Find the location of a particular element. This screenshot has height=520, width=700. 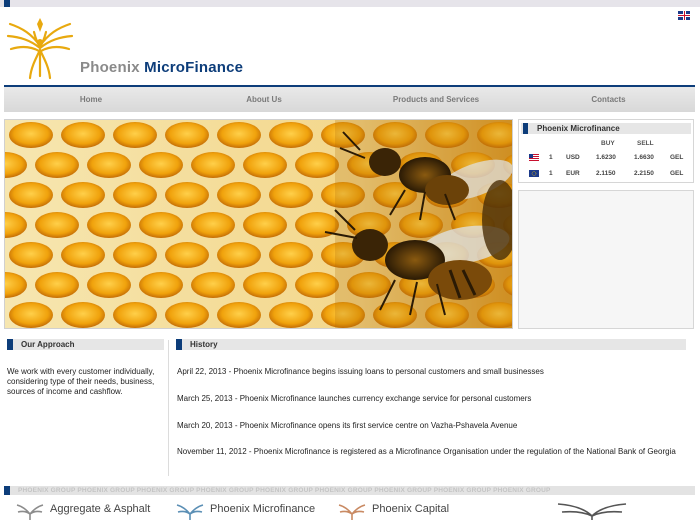

approach-title: Our Approach is located at coordinates (48, 344).